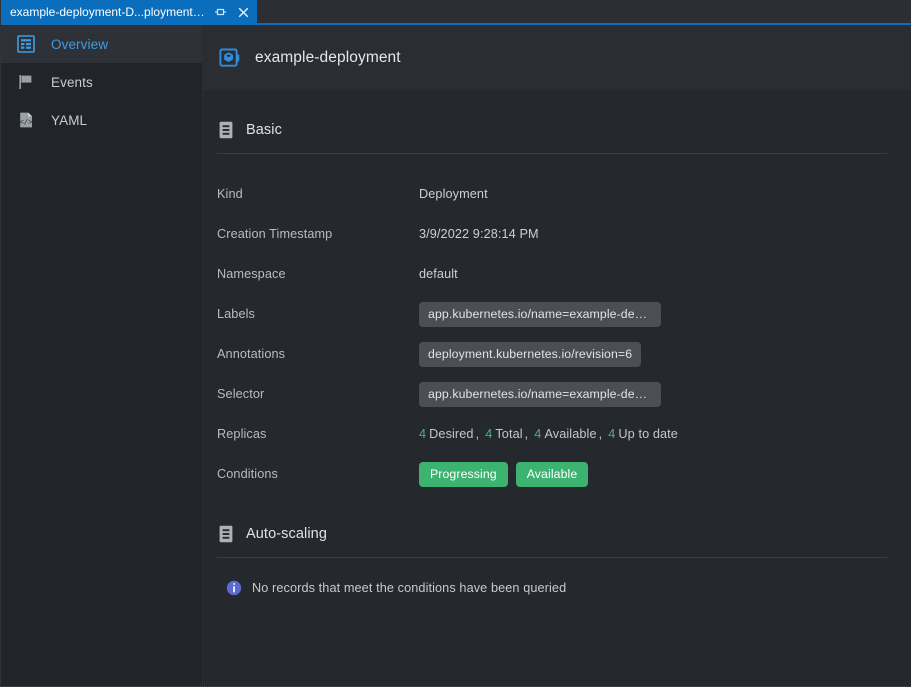  What do you see at coordinates (264, 130) in the screenshot?
I see `section-title: Basic` at bounding box center [264, 130].